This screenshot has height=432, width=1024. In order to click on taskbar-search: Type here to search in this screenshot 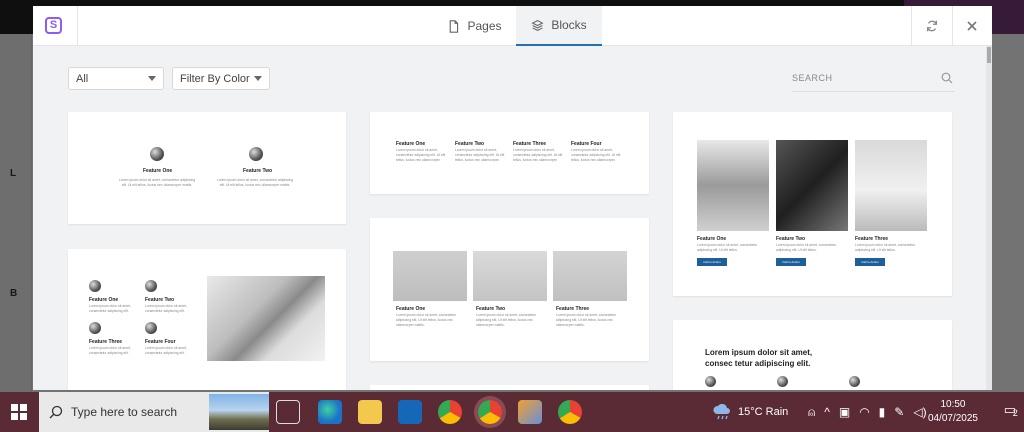, I will do `click(154, 412)`.